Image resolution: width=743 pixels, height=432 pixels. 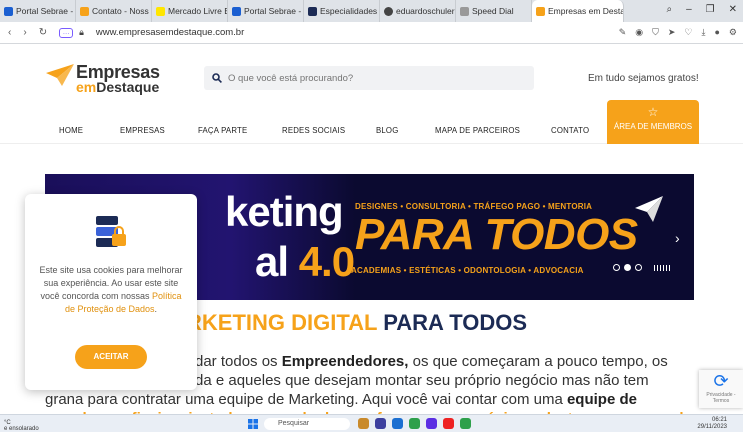 What do you see at coordinates (669, 9) in the screenshot?
I see `search-tabs-icon: ⌕` at bounding box center [669, 9].